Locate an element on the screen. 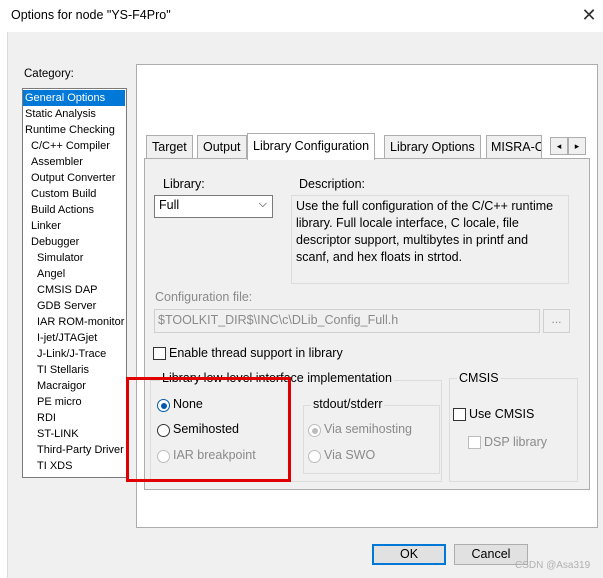  use-cmsis-checkbox is located at coordinates (459, 414).